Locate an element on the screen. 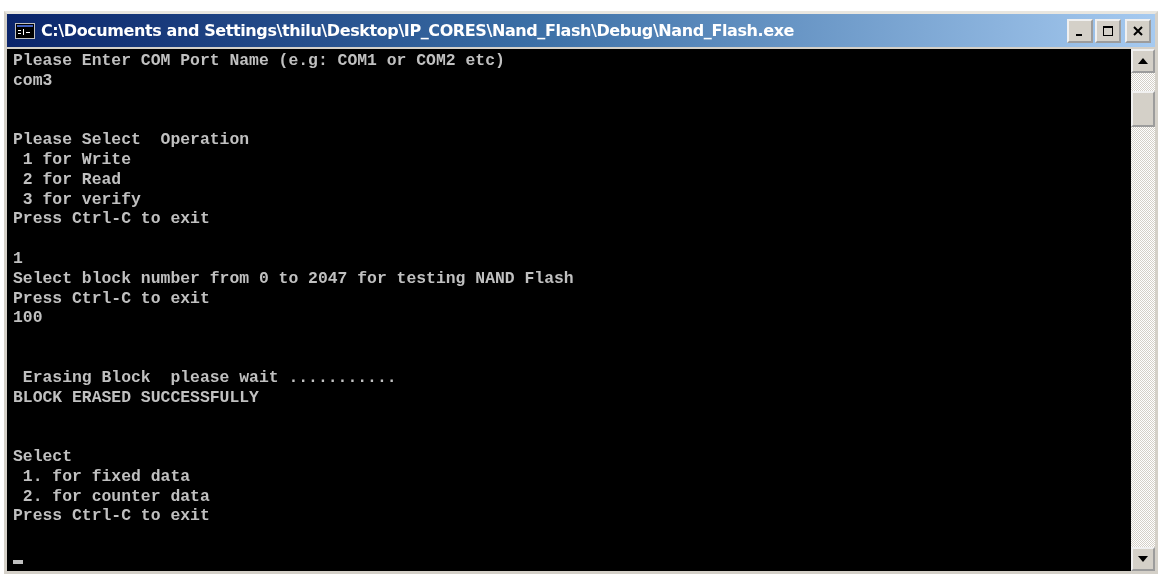 The image size is (1162, 579). console-line: 3 for verify is located at coordinates (81, 199).